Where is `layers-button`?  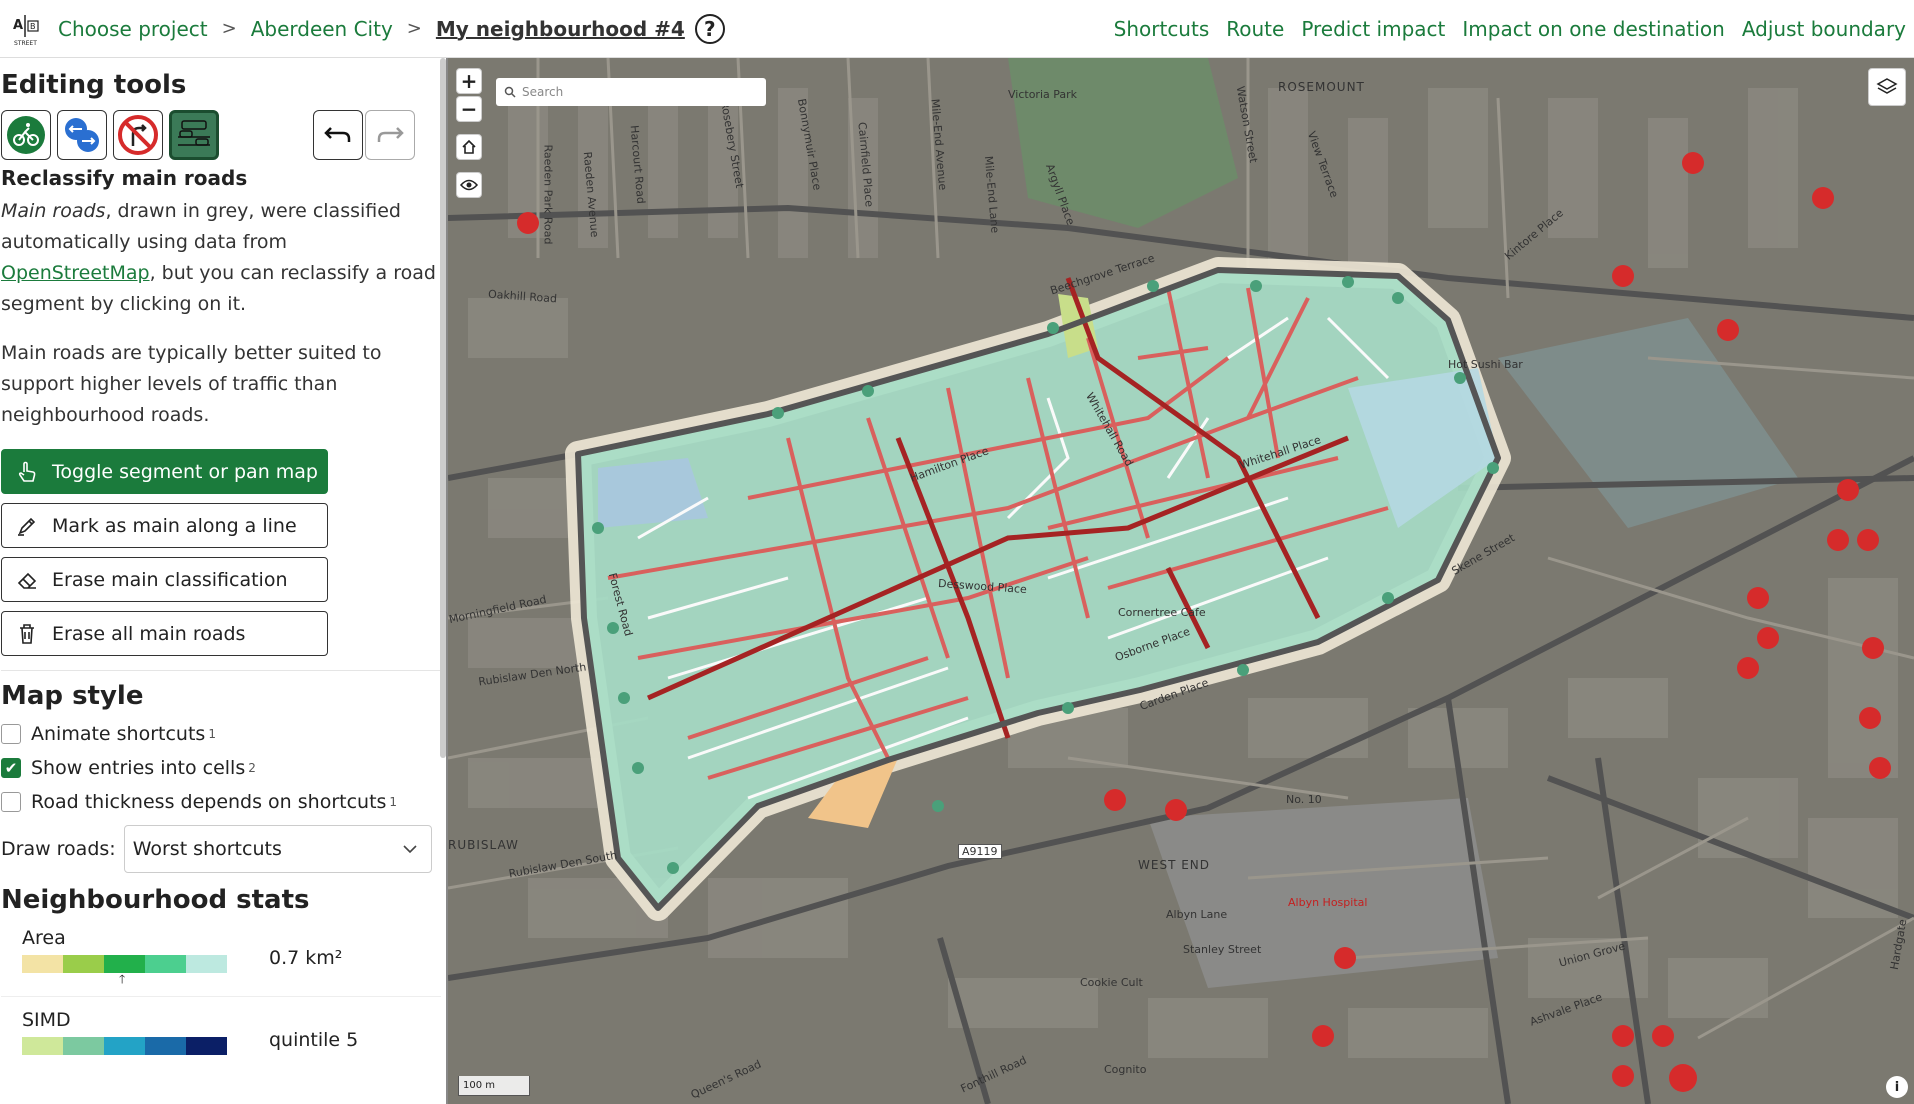
layers-button is located at coordinates (1887, 87).